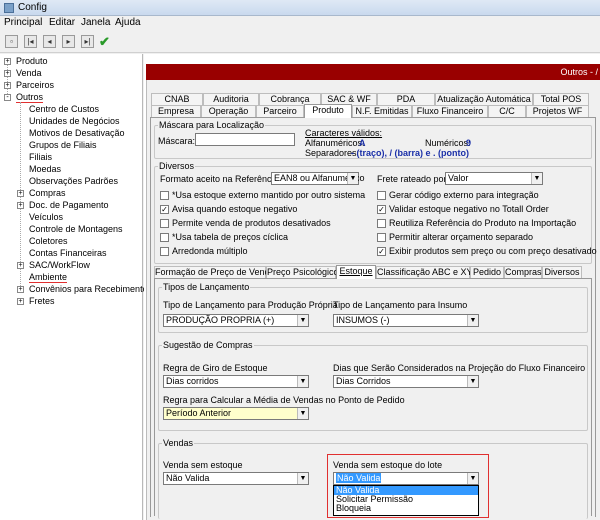 This screenshot has height=520, width=600. I want to click on tab-operacao: Operação, so click(228, 111).